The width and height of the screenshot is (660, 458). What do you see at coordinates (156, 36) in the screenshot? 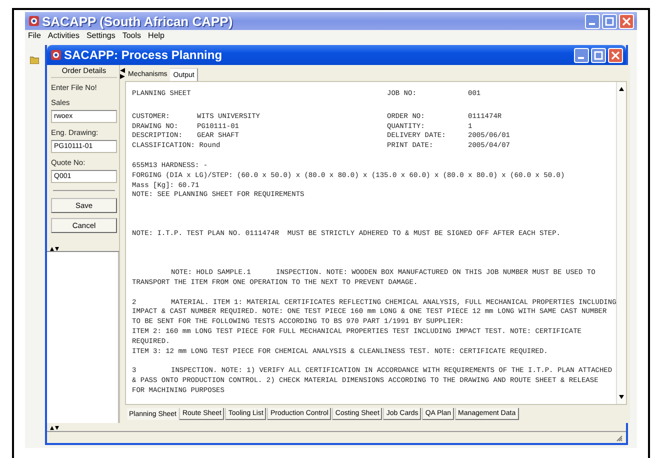
I see `menu-item: Help` at bounding box center [156, 36].